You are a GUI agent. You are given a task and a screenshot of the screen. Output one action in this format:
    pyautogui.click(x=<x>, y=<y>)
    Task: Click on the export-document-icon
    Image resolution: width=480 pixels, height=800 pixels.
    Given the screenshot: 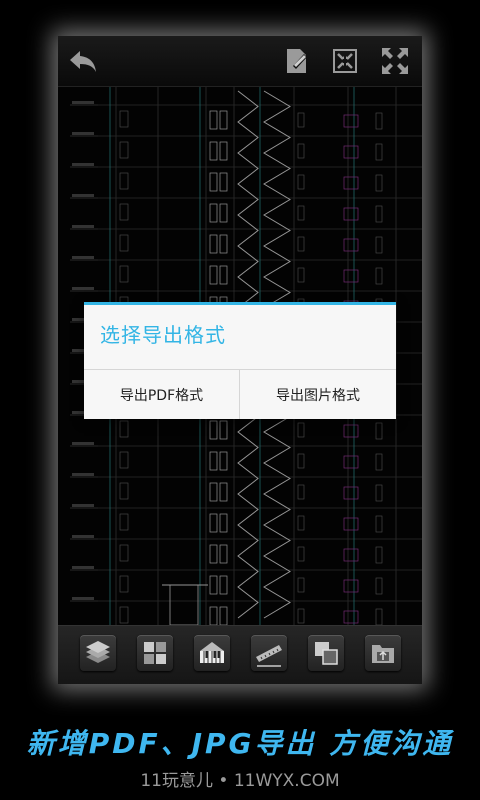 What is the action you would take?
    pyautogui.click(x=297, y=61)
    